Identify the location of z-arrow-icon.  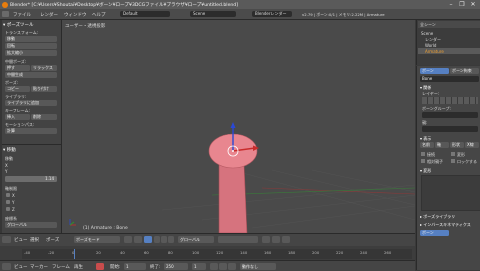
(233, 125).